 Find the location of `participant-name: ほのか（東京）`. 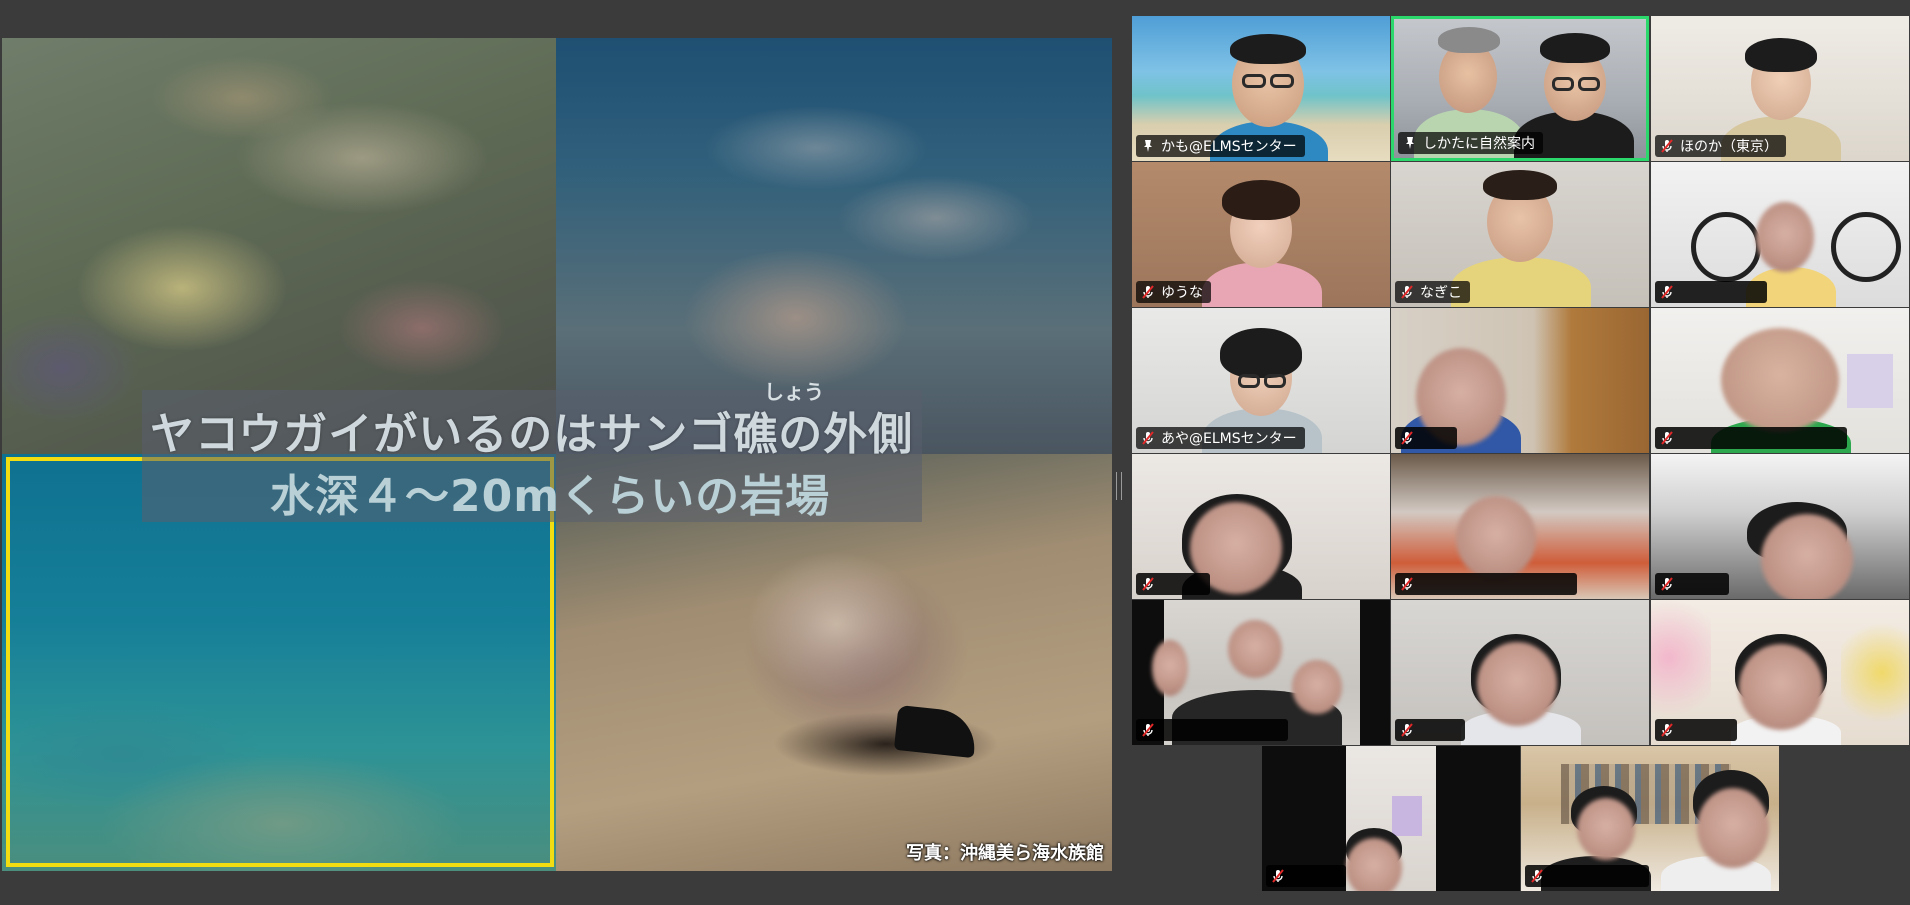

participant-name: ほのか（東京） is located at coordinates (1729, 147).